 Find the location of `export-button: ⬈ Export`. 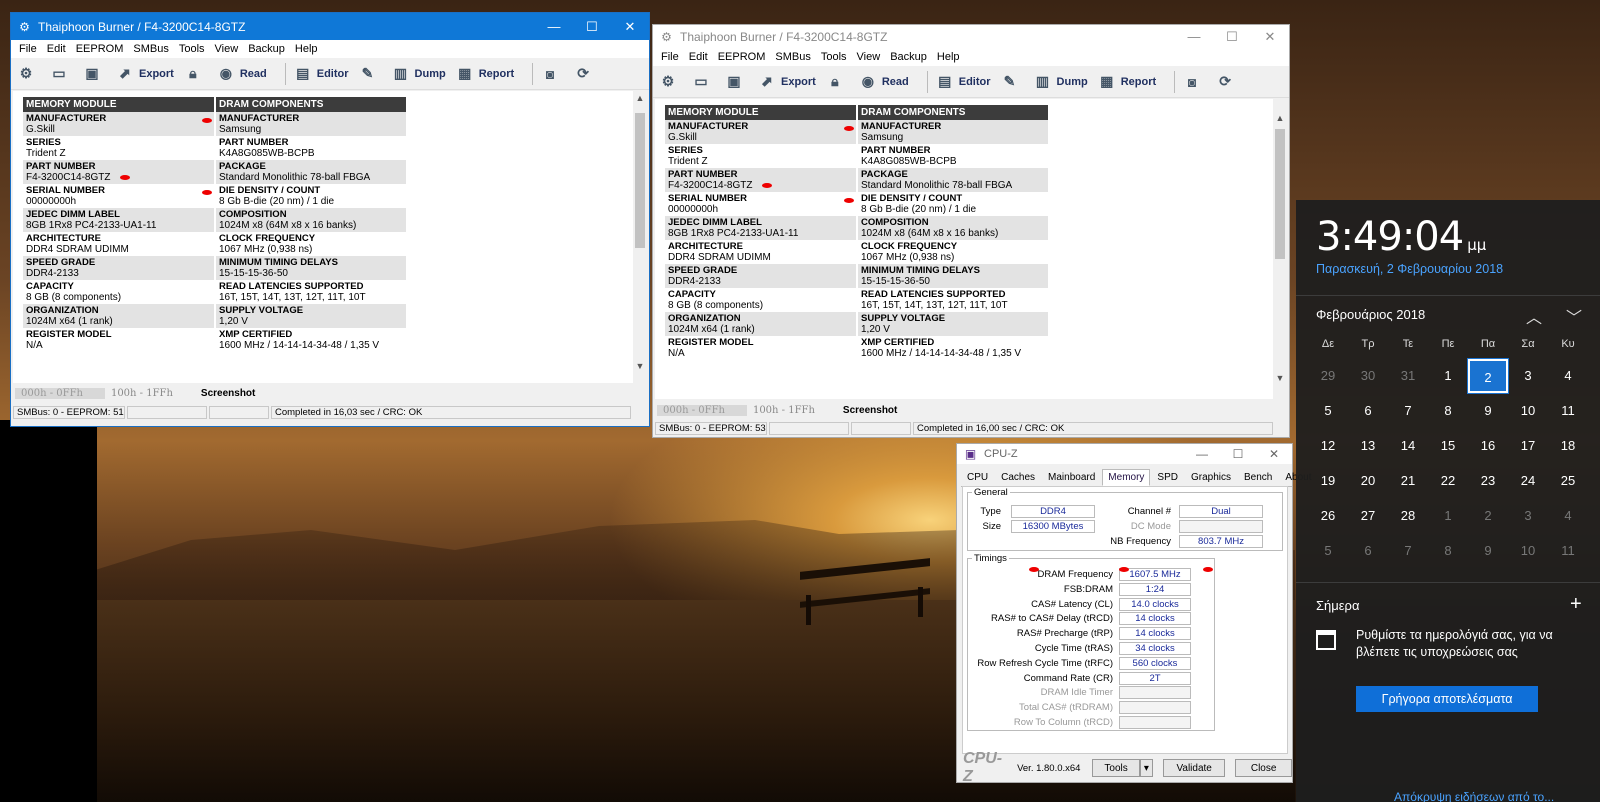

export-button: ⬈ Export is located at coordinates (145, 74).